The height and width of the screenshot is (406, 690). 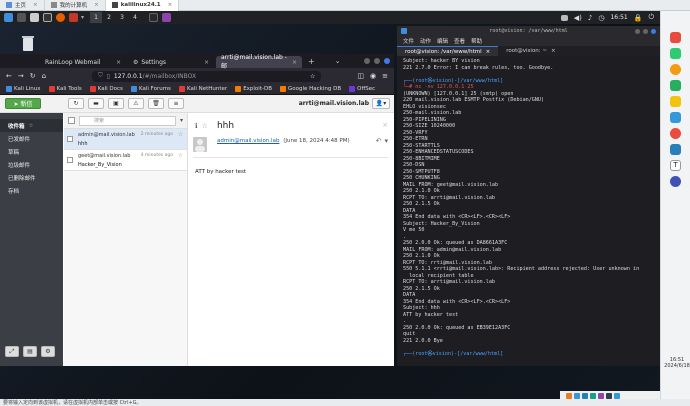 What do you see at coordinates (651, 17) in the screenshot?
I see `power-icon: ⏻` at bounding box center [651, 17].